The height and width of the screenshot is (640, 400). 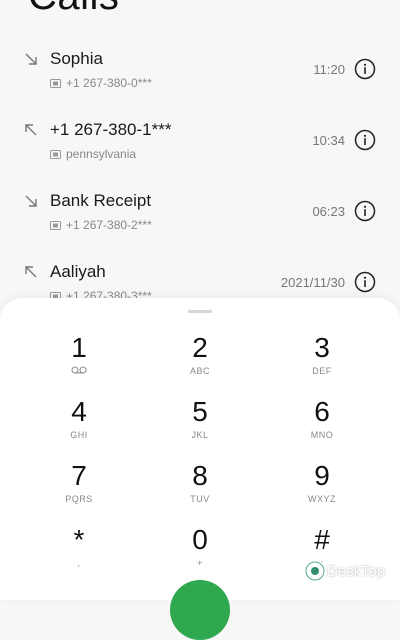 I want to click on call-time: 2021/11/30, so click(x=312, y=282).